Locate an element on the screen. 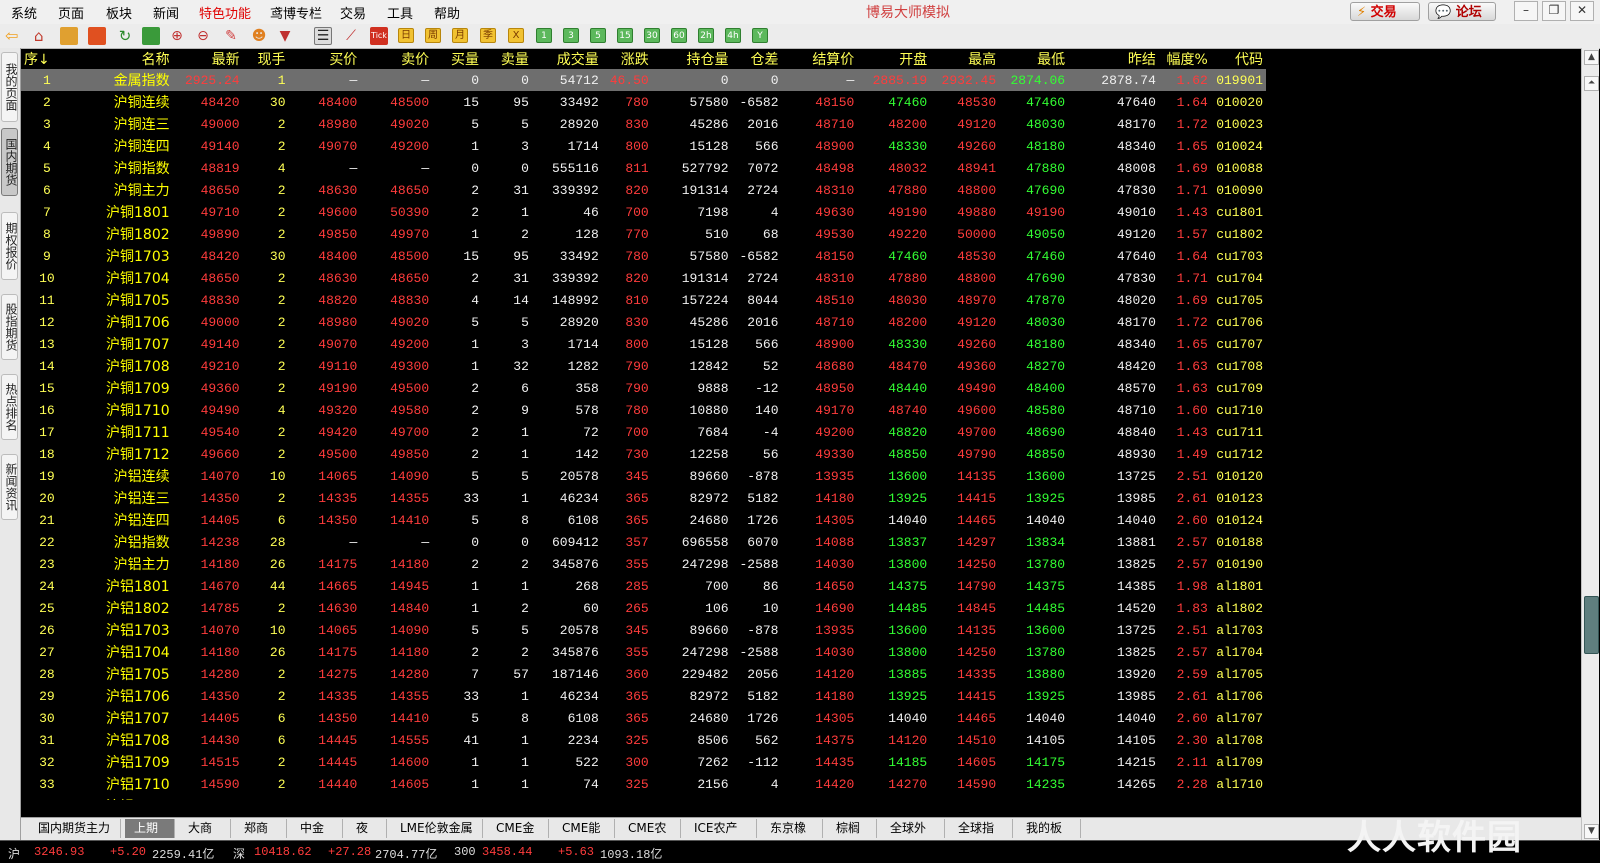 The width and height of the screenshot is (1600, 863). period-60min-button: 60 is located at coordinates (679, 35).